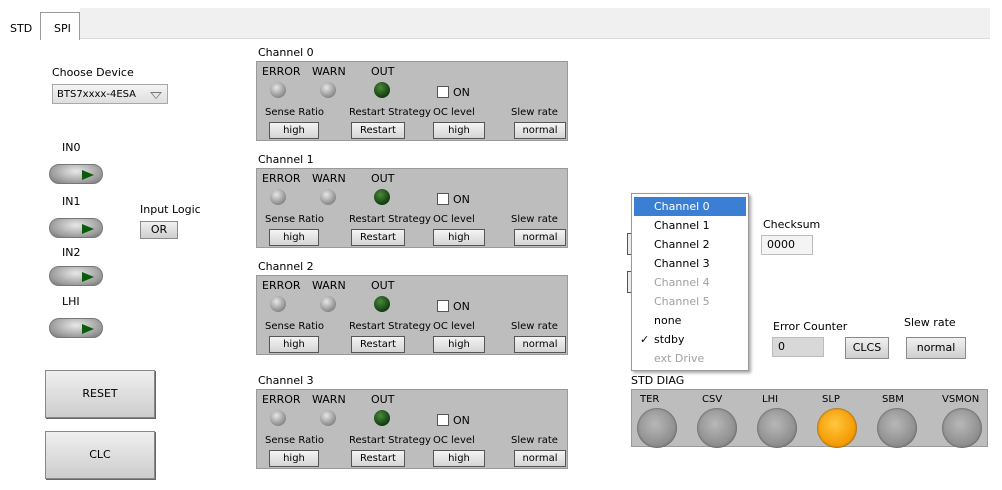 This screenshot has height=490, width=1002. I want to click on reset-button: RESET, so click(100, 394).